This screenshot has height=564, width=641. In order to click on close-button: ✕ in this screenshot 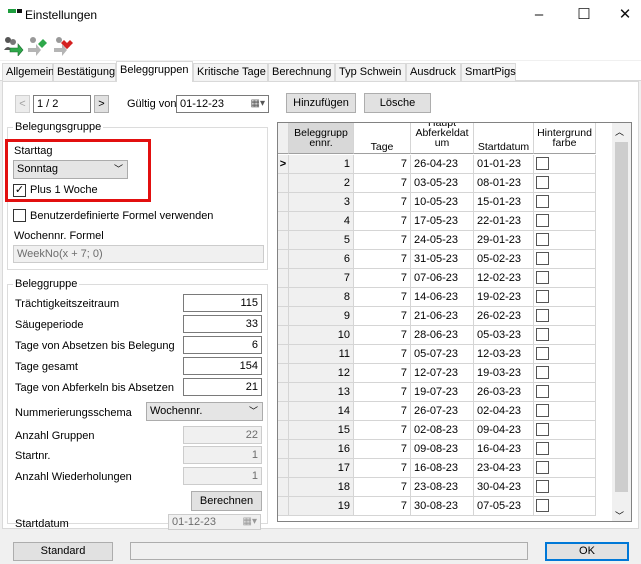, I will do `click(625, 15)`.